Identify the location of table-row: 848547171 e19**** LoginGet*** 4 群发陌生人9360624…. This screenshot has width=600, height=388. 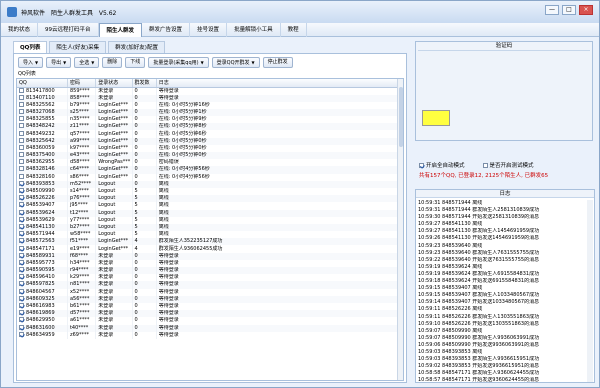
(210, 249).